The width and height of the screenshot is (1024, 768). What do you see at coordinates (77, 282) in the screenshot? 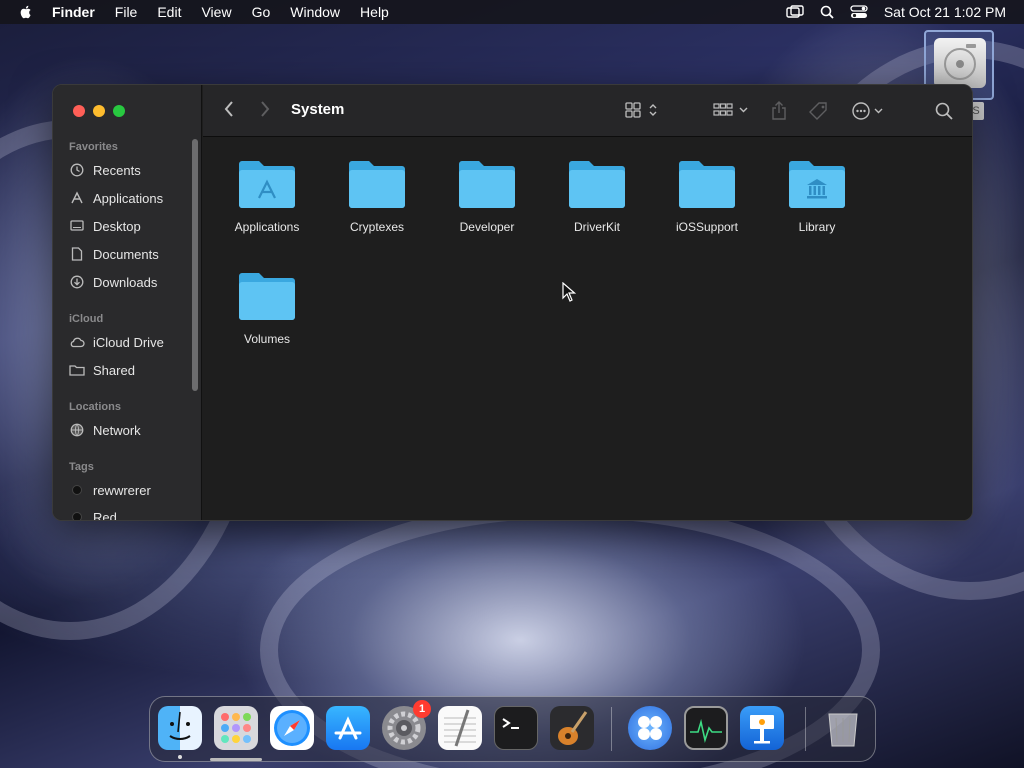
I see `download-icon` at bounding box center [77, 282].